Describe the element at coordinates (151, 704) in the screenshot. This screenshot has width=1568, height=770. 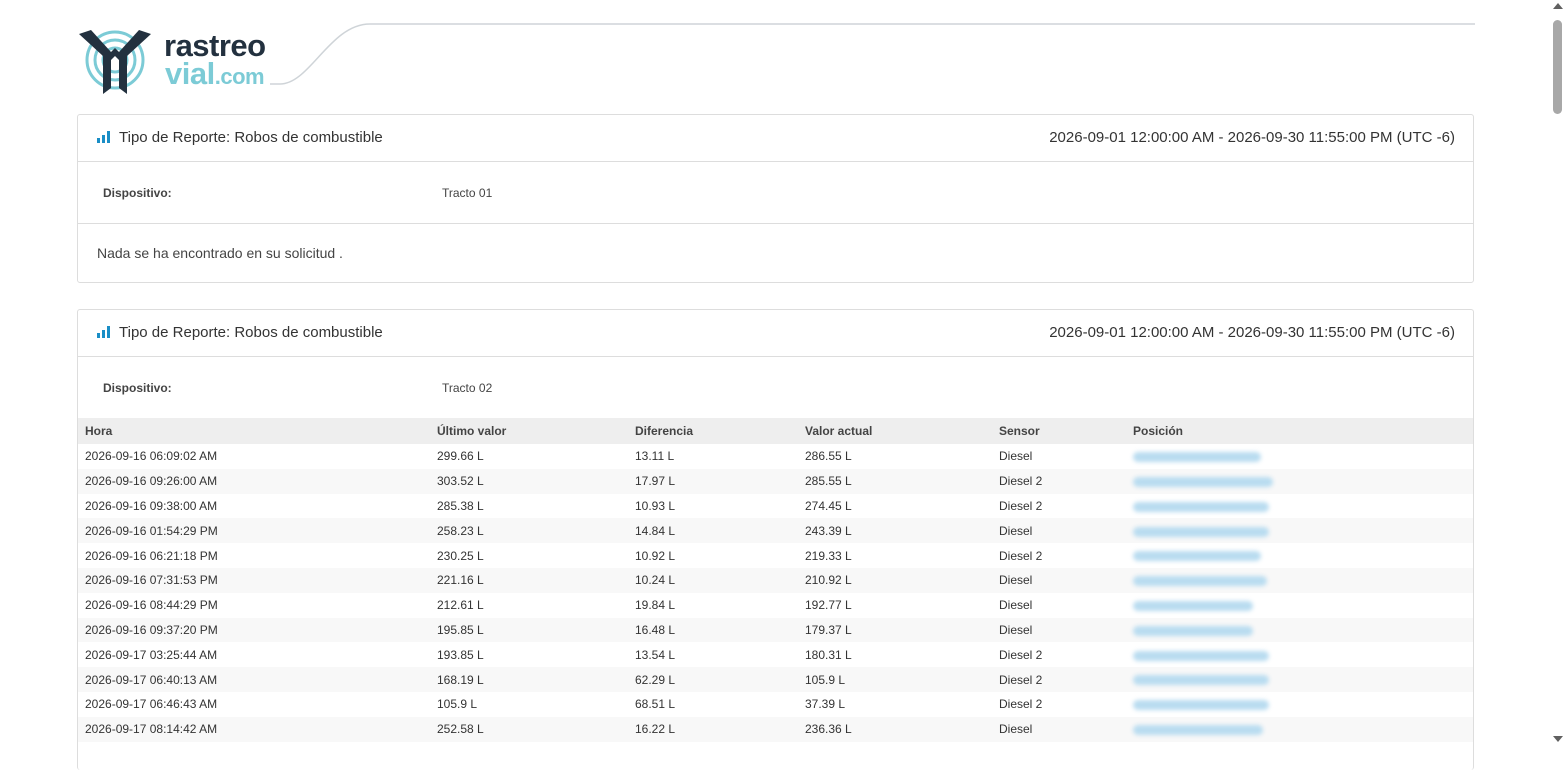
I see `cell-hora: 2026-09-17 06:46:43 AM` at that location.